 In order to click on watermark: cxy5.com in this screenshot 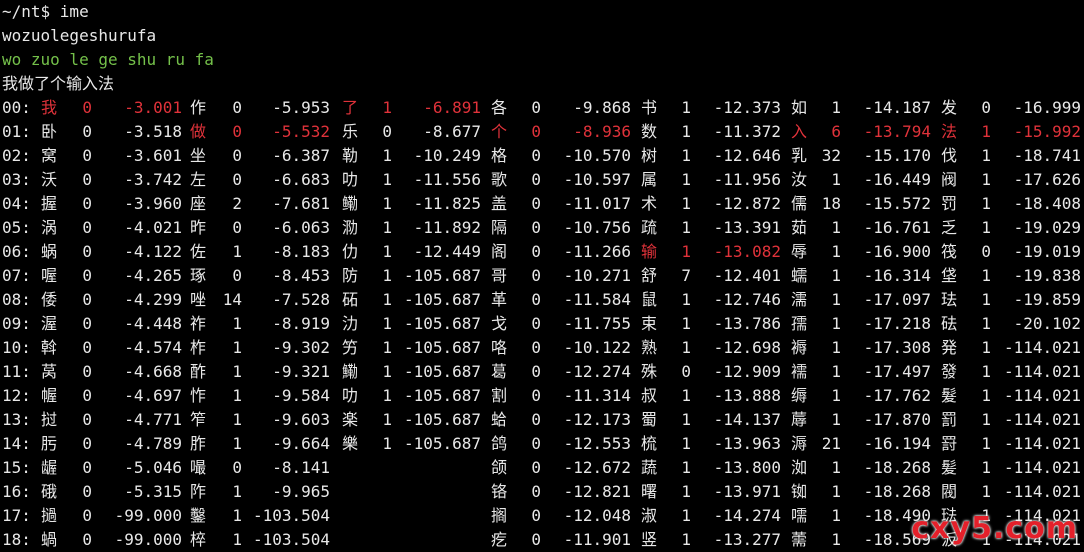, I will do `click(994, 528)`.